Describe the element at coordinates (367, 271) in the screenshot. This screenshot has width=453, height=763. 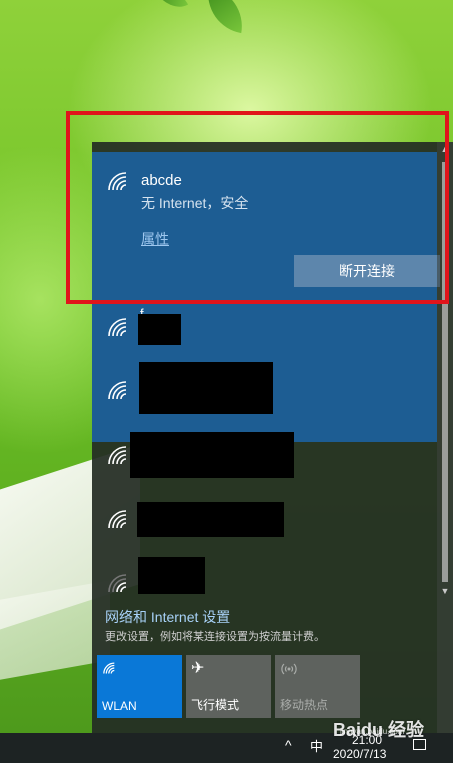
I see `disconnect-button: 断开连接` at that location.